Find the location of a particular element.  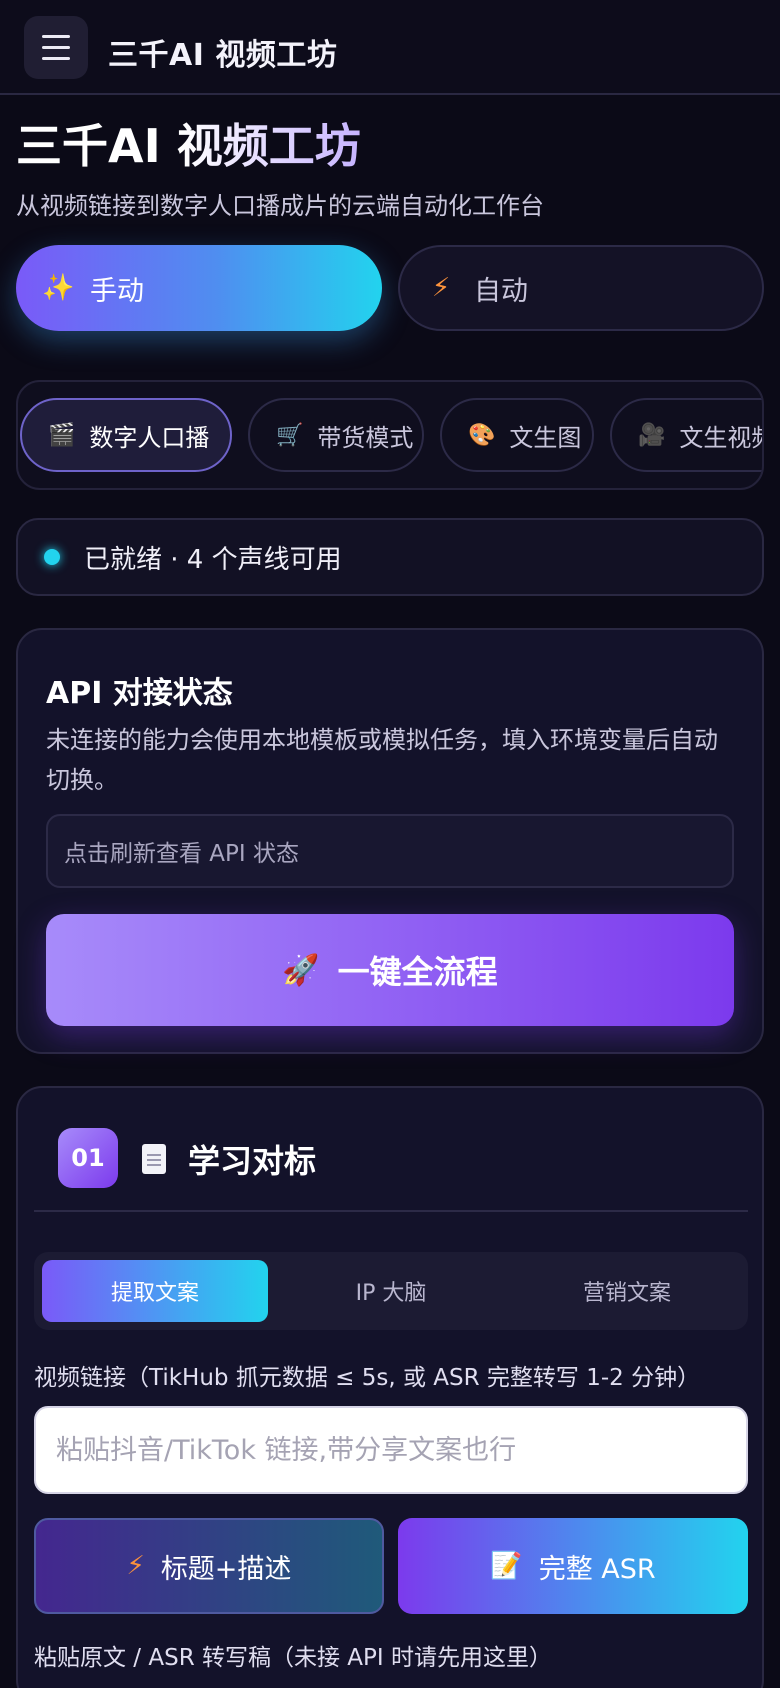

tab-label: 带货模式 is located at coordinates (365, 437).